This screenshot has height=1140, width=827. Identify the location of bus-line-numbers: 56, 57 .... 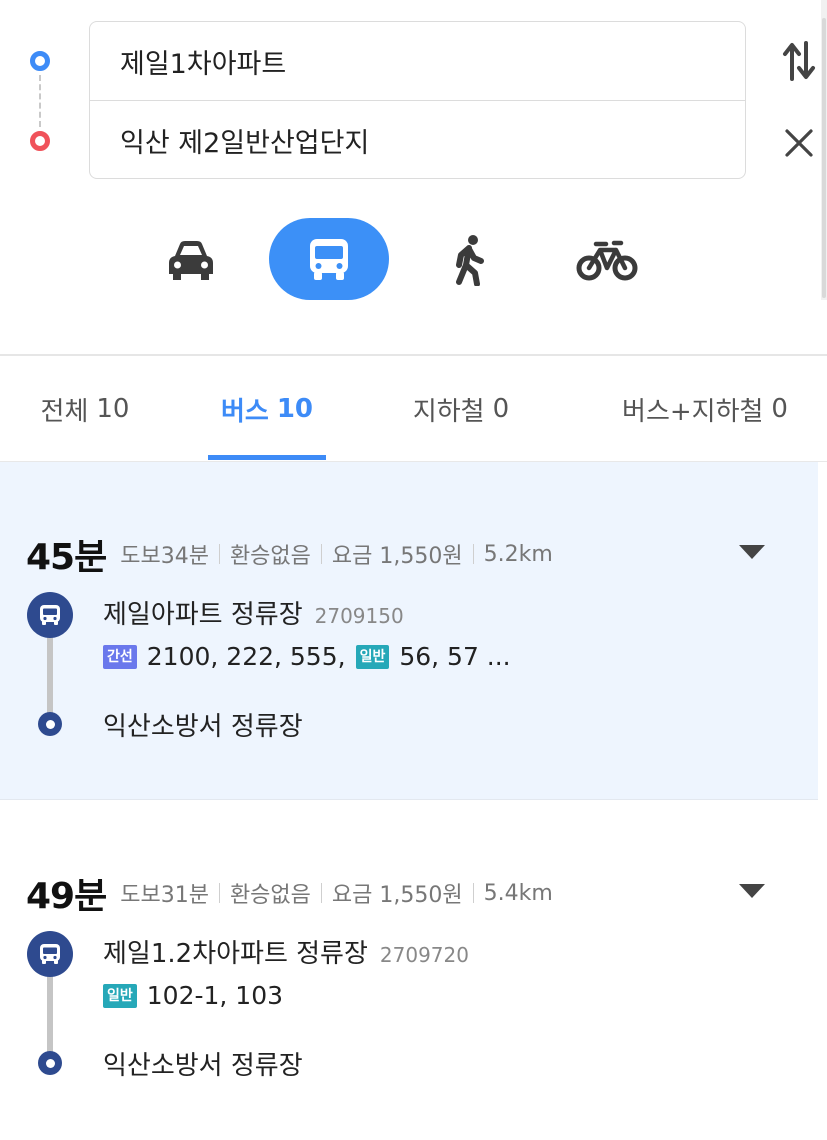
(455, 656).